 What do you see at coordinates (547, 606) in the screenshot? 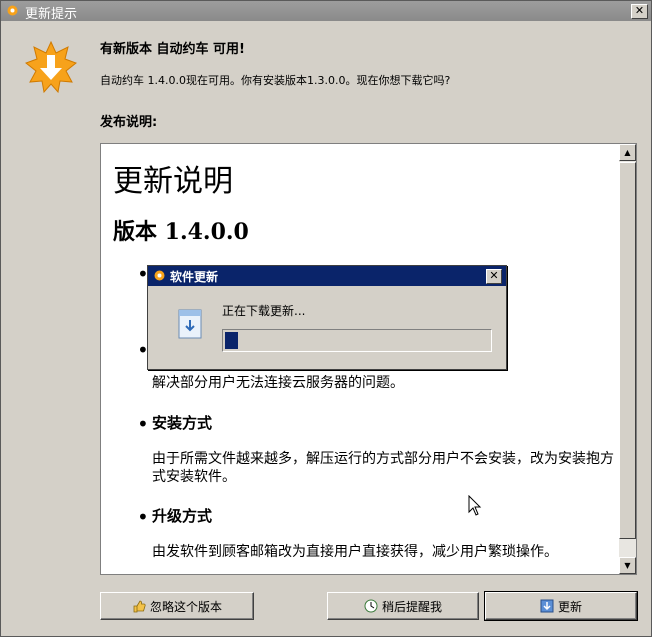
I see `download-icon` at bounding box center [547, 606].